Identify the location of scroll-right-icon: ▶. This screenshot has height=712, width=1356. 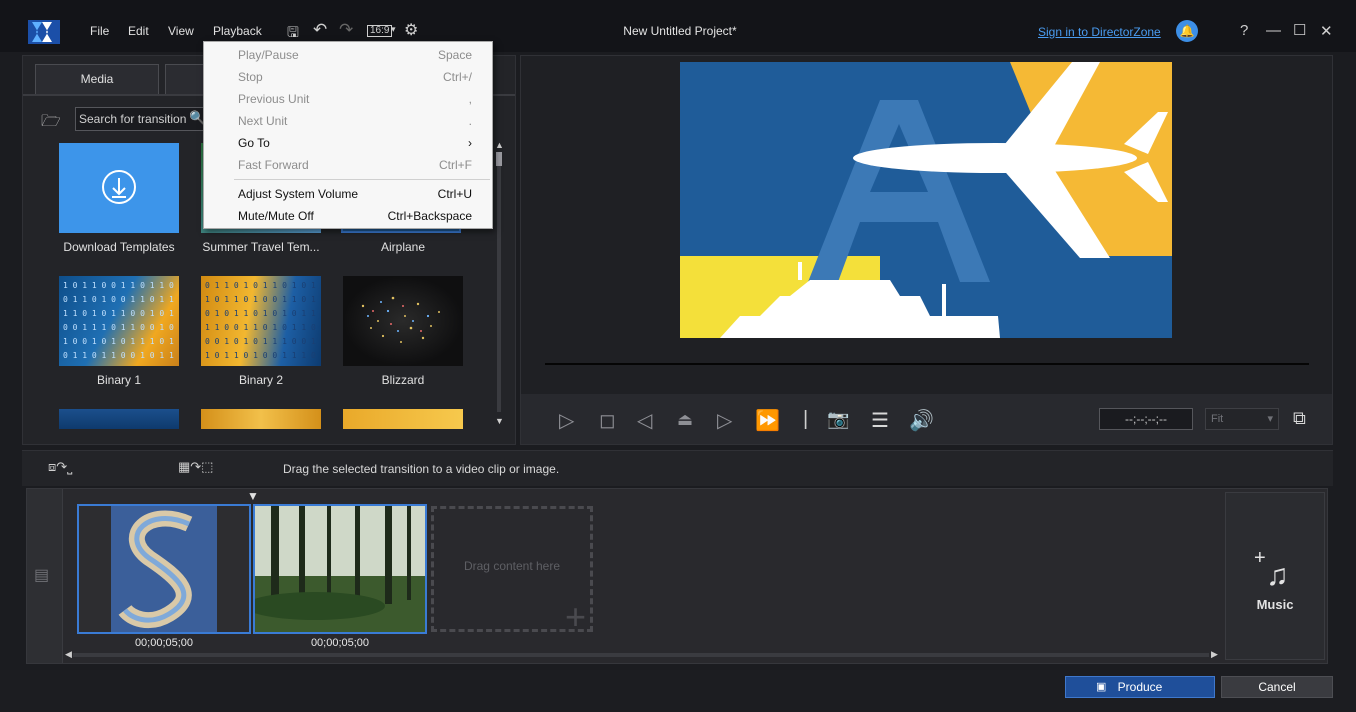
(1214, 654).